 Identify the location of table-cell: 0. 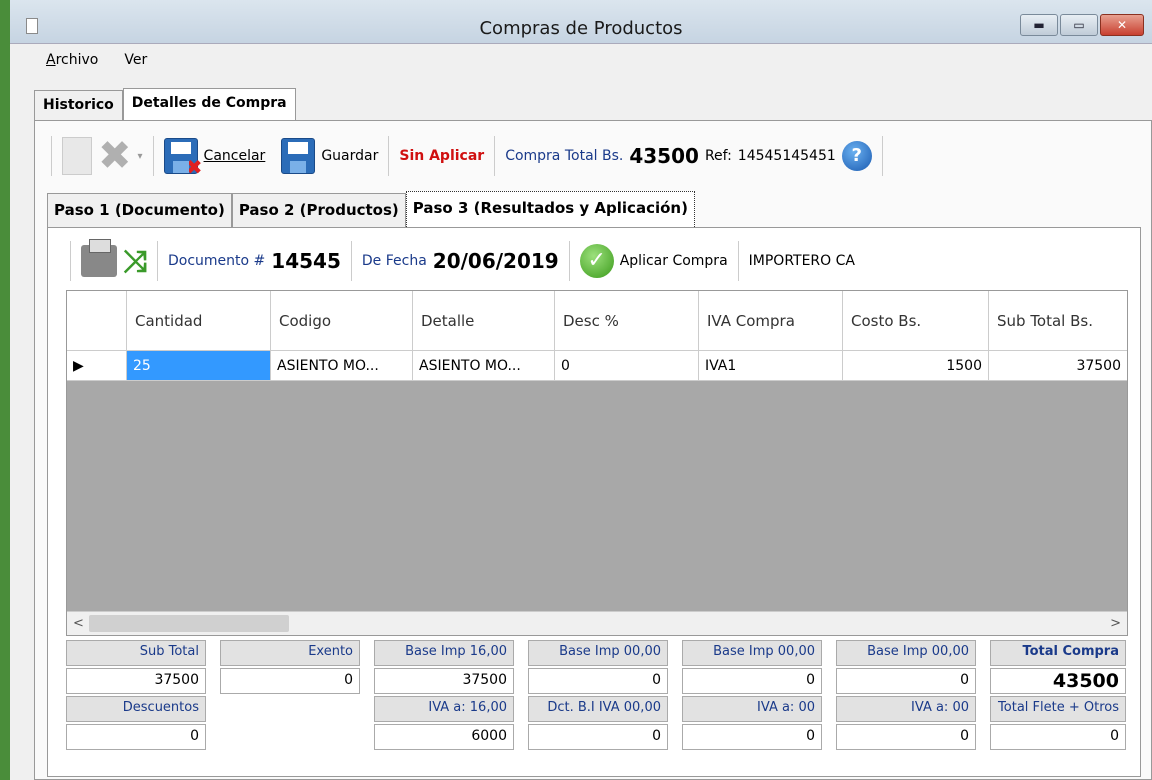
(627, 365).